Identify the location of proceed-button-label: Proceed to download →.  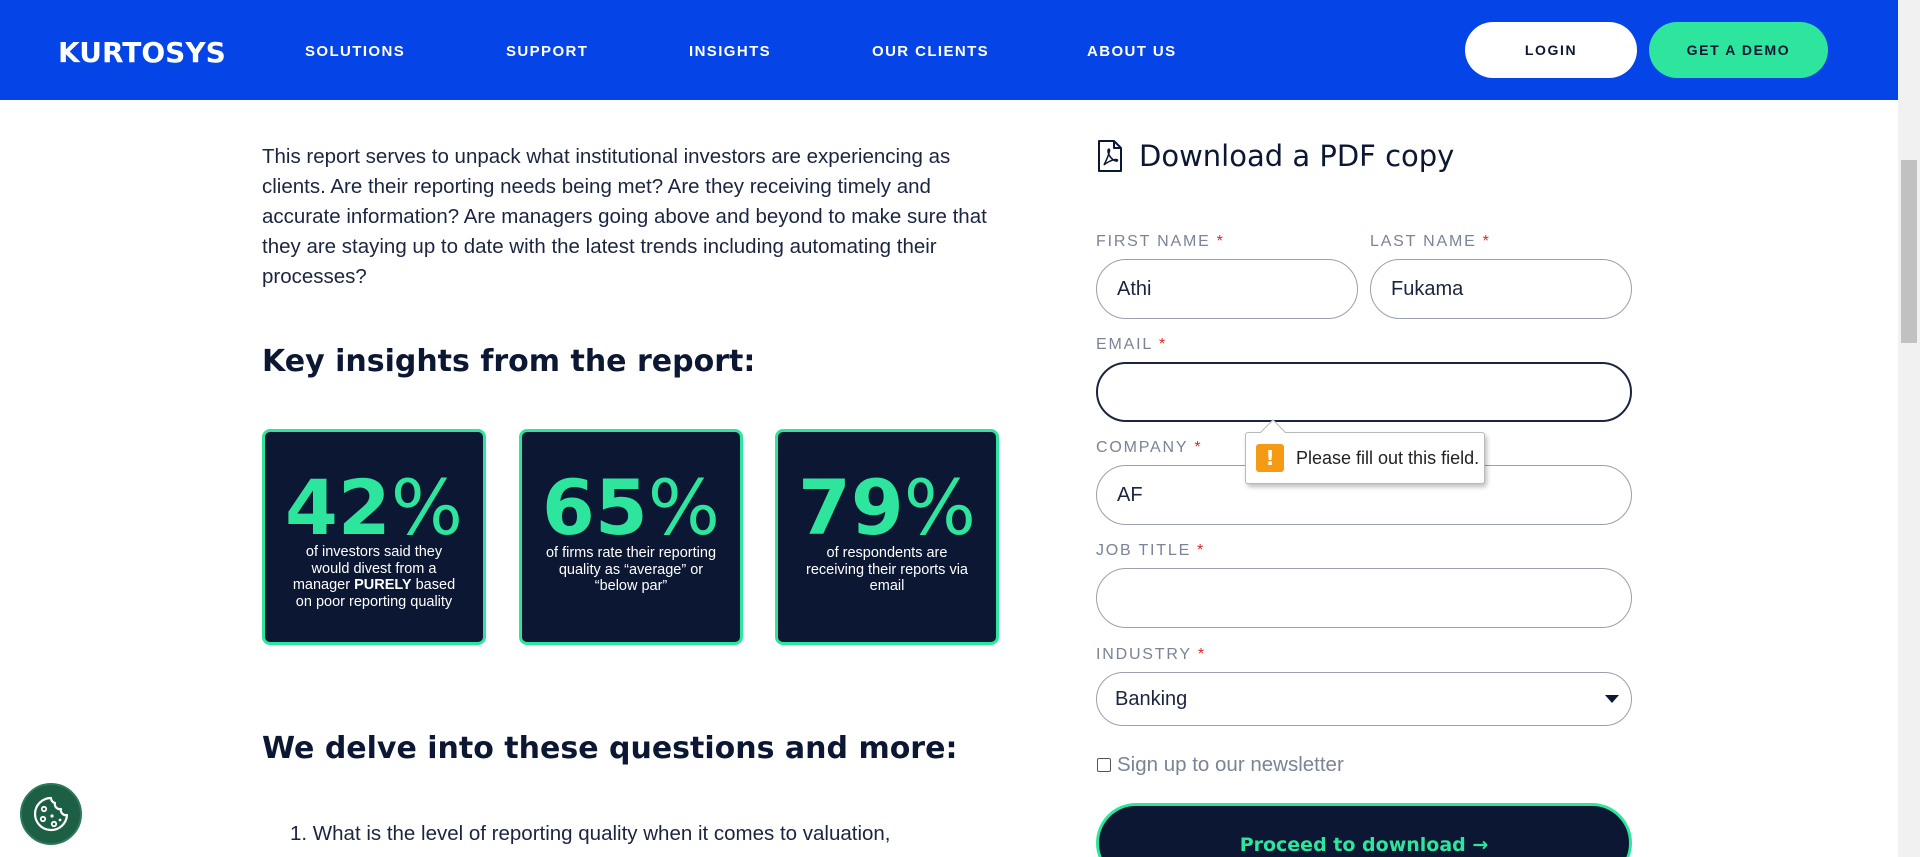
(1364, 845).